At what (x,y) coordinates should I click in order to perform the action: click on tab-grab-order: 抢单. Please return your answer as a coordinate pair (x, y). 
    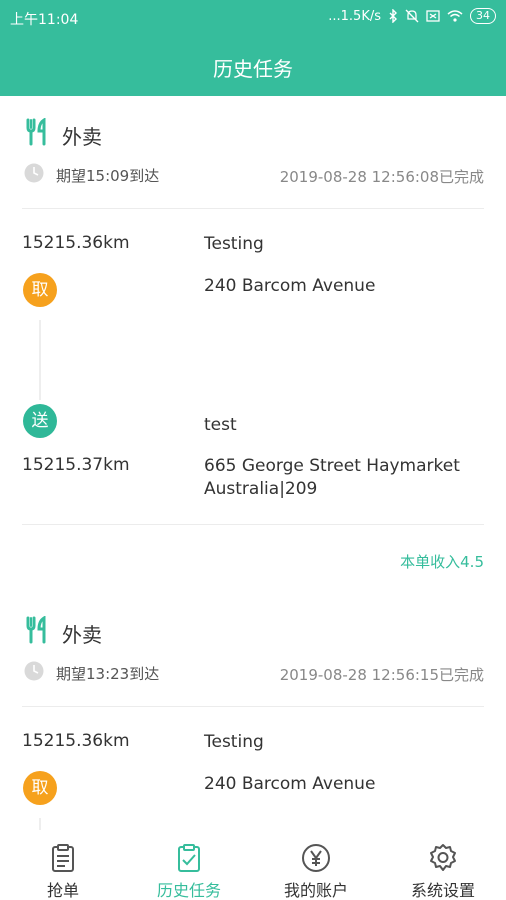
    Looking at the image, I should click on (63, 865).